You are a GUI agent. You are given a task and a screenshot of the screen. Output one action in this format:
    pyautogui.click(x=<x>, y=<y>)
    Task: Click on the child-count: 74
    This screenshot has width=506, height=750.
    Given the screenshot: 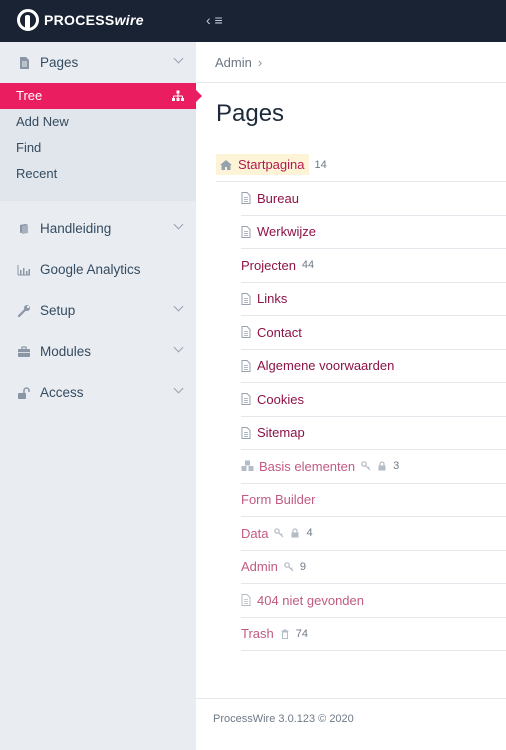 What is the action you would take?
    pyautogui.click(x=301, y=633)
    